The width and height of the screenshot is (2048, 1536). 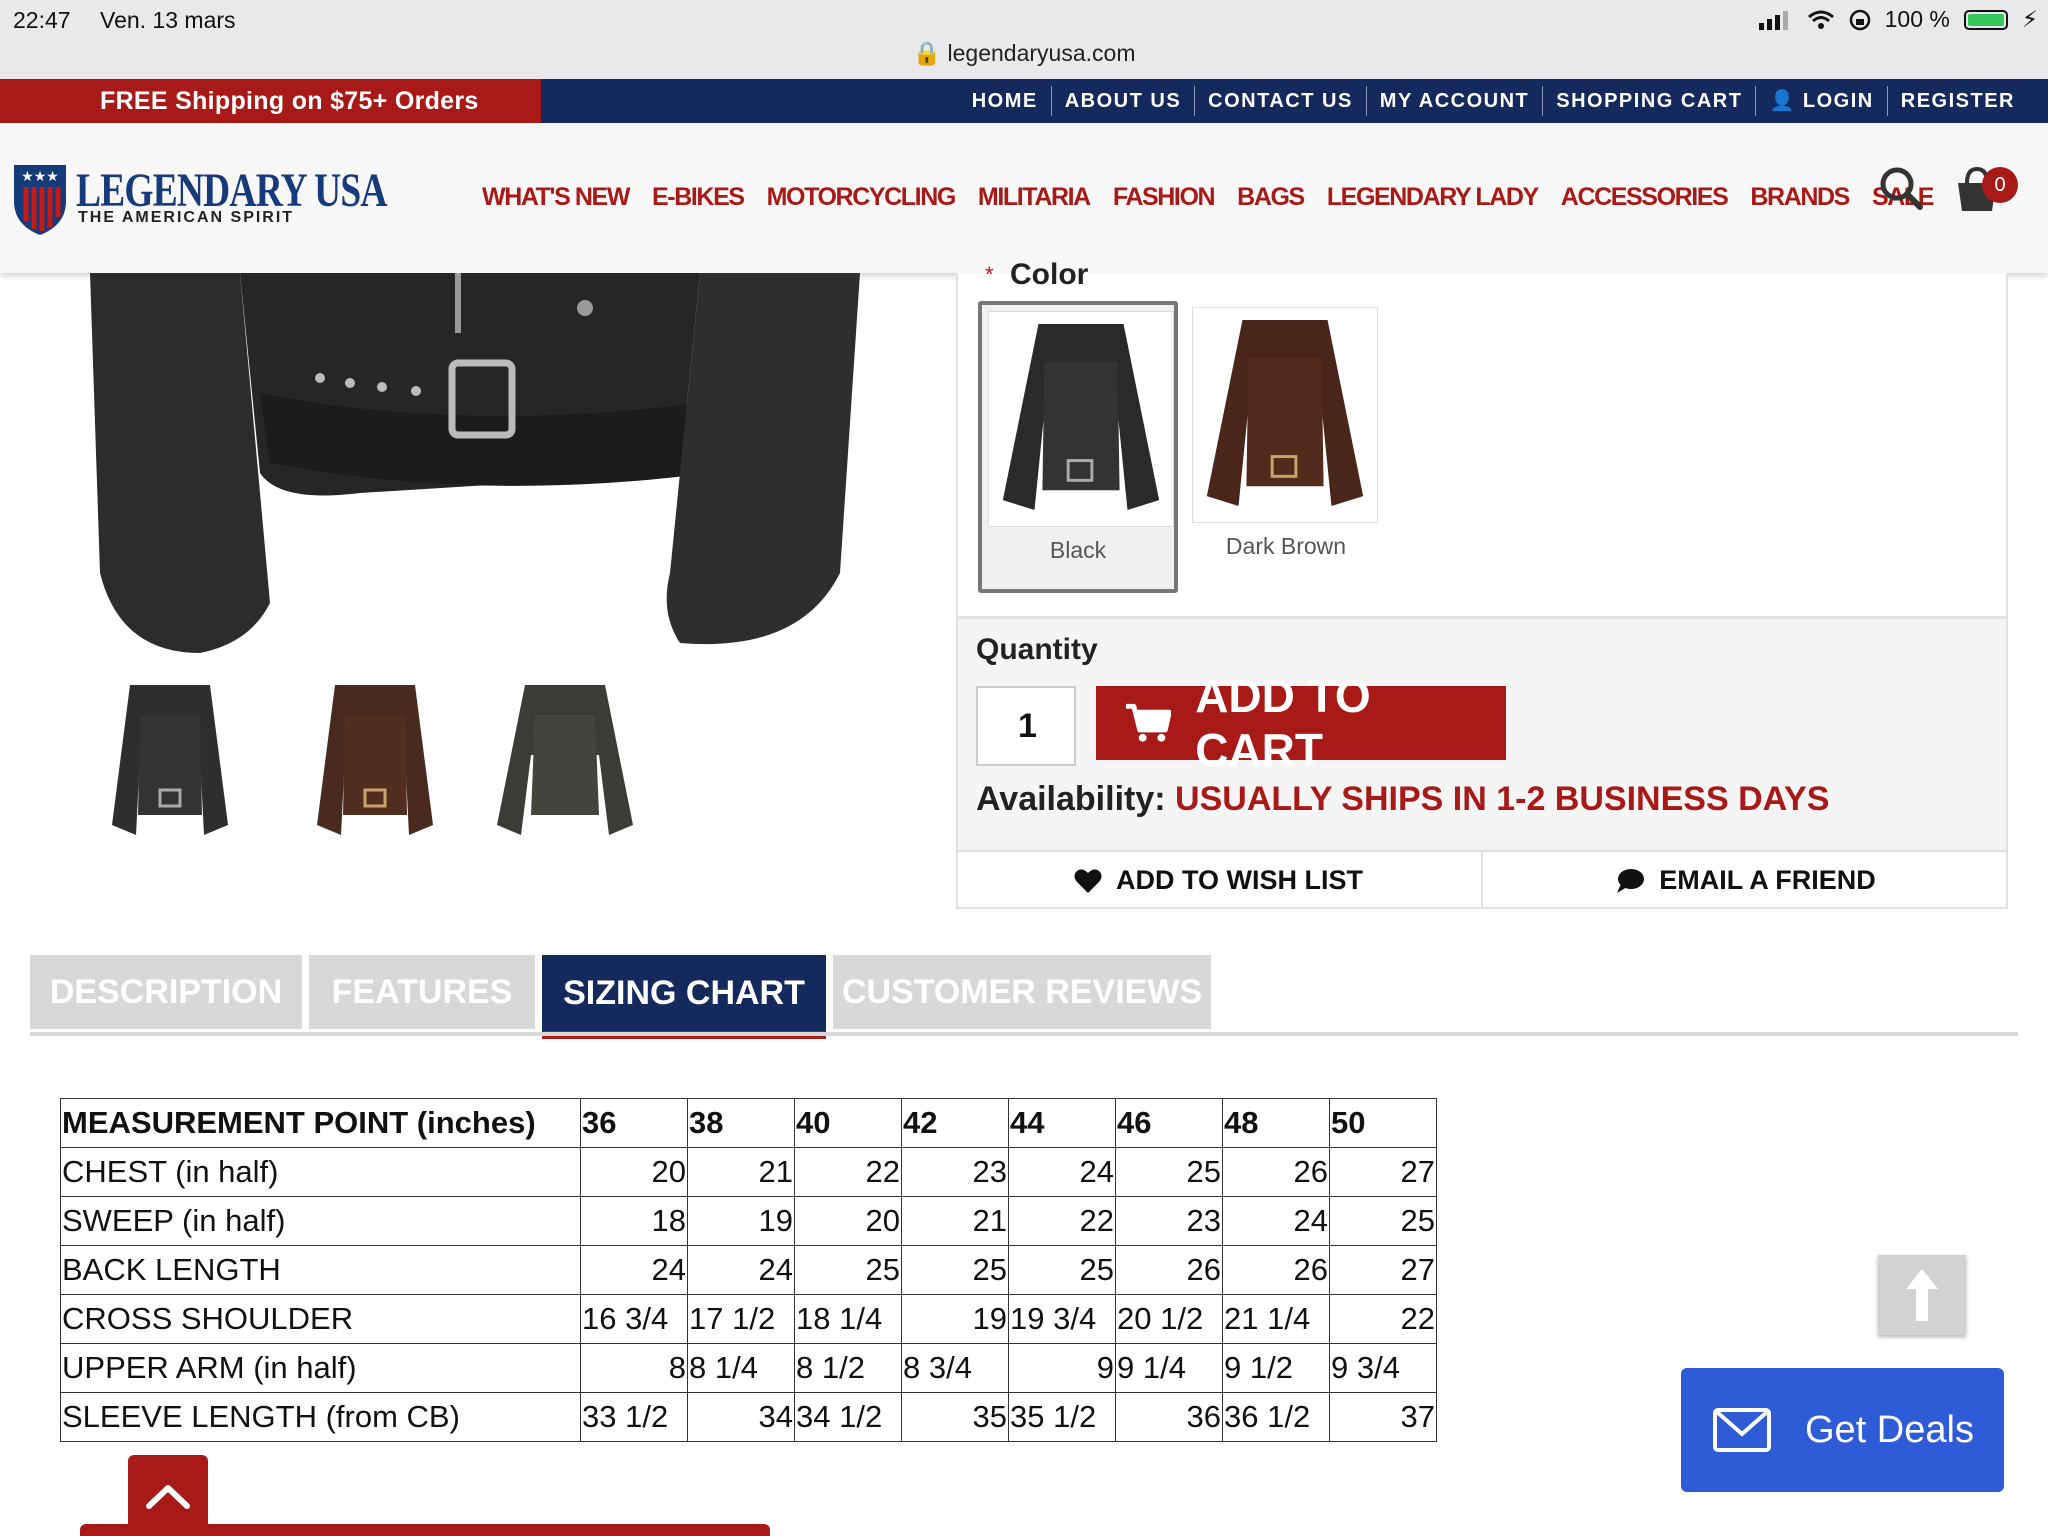 I want to click on add-to-cart-button: ADD TO CART, so click(x=1301, y=723).